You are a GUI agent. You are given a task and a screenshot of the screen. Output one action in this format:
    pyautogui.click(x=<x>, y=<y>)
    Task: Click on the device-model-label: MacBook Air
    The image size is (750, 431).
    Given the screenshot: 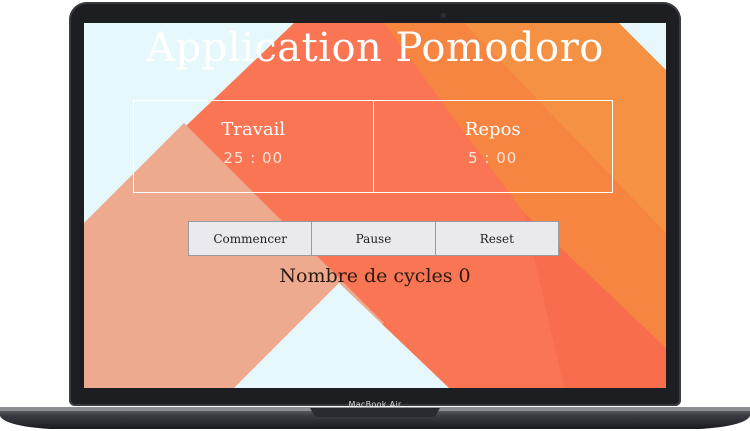 What is the action you would take?
    pyautogui.click(x=375, y=404)
    